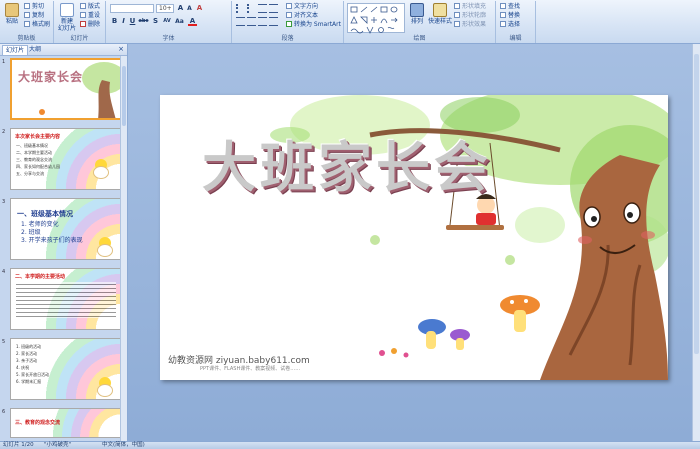  Describe the element at coordinates (33, 374) in the screenshot. I see `thumbnail-line: 5. 家长开放日活动` at that location.